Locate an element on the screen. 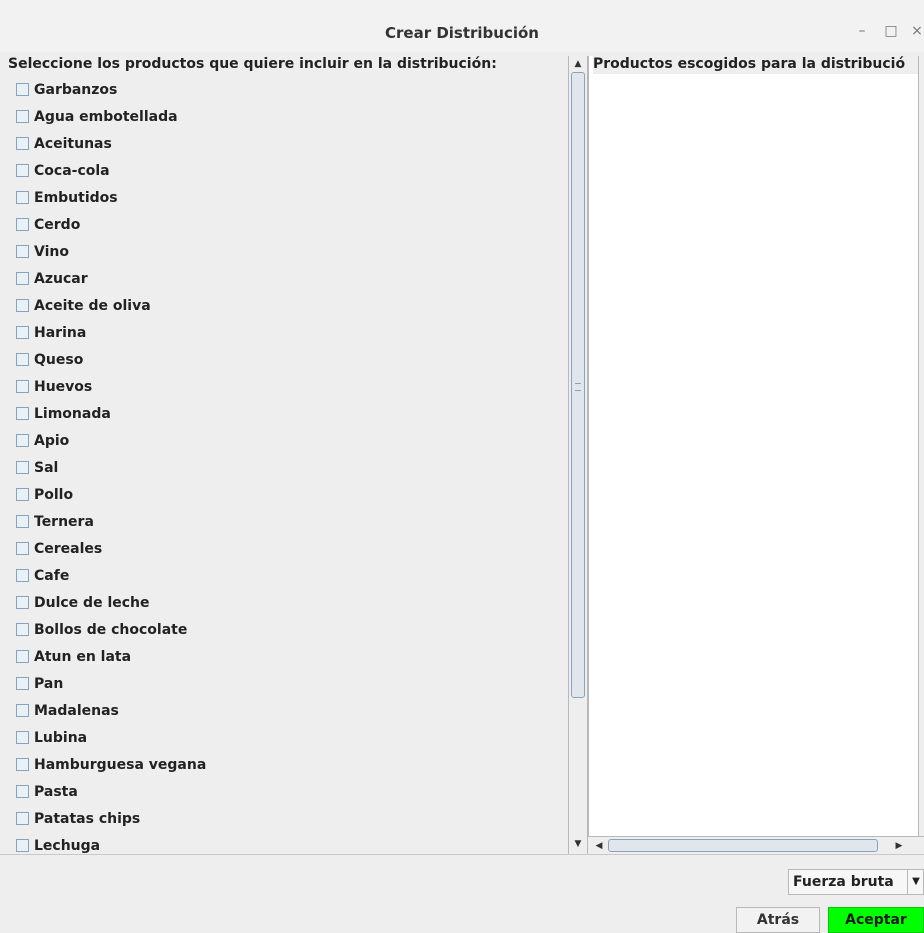 Image resolution: width=924 pixels, height=933 pixels. chosen-products-header: Productos escogidos para la distribució is located at coordinates (758, 65).